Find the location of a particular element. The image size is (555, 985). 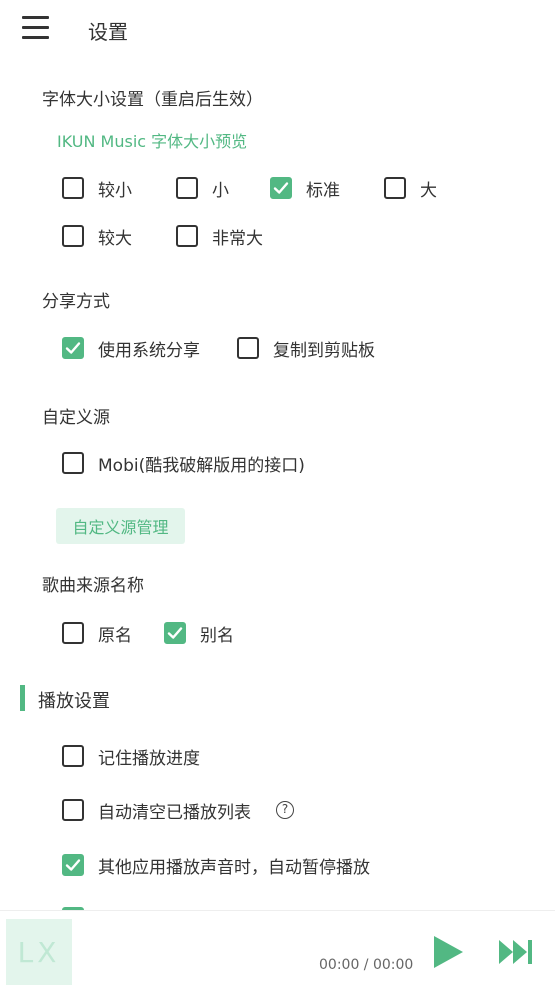

playback-option-auto-clear-played: 自动清空已播放列表 is located at coordinates (156, 810).